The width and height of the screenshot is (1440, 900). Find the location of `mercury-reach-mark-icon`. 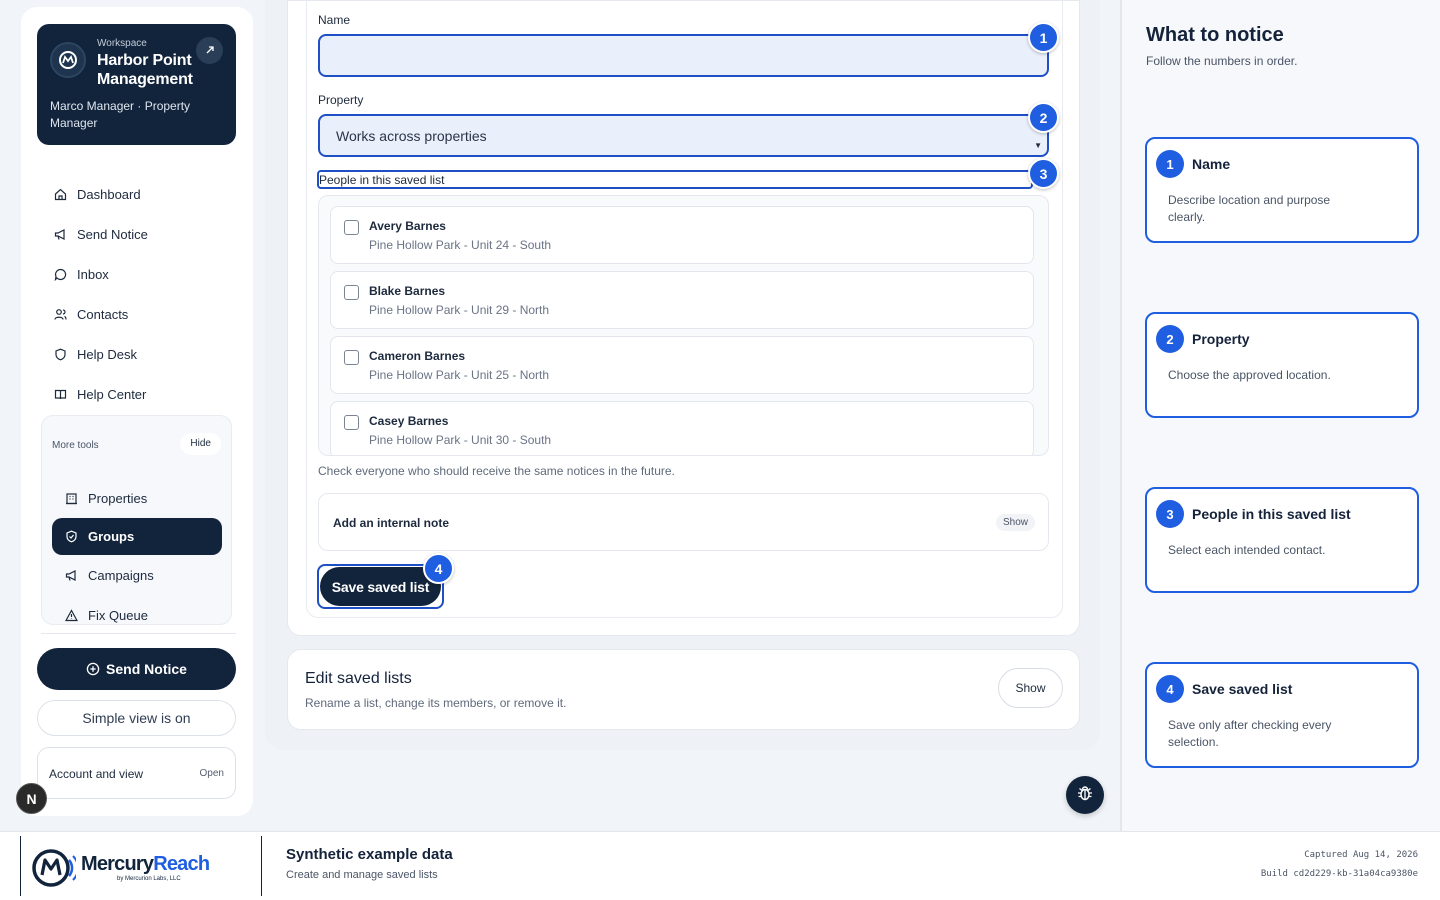

mercury-reach-mark-icon is located at coordinates (54, 868).